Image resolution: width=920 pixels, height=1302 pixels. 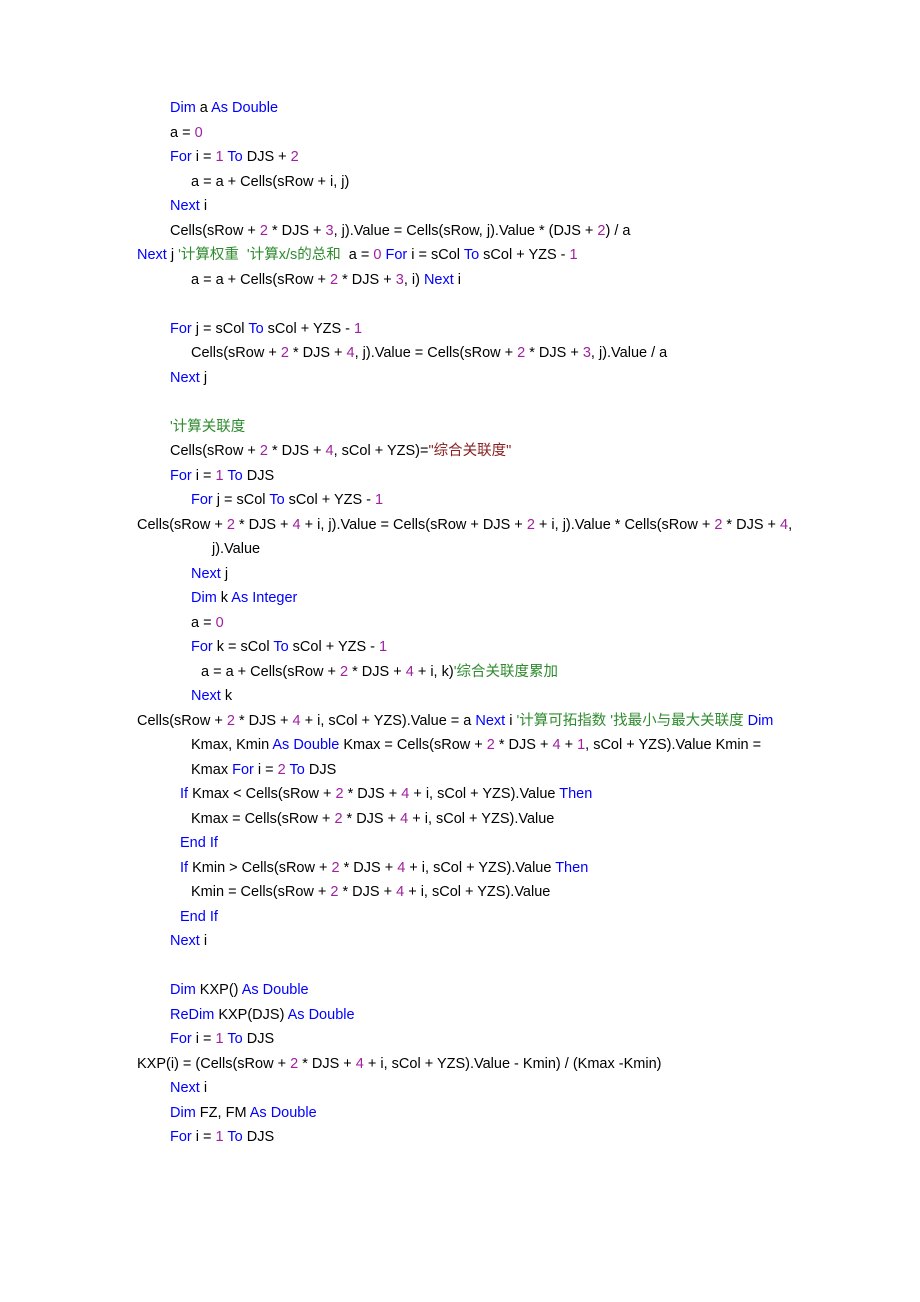 What do you see at coordinates (483, 378) in the screenshot?
I see `code-line: Next j` at bounding box center [483, 378].